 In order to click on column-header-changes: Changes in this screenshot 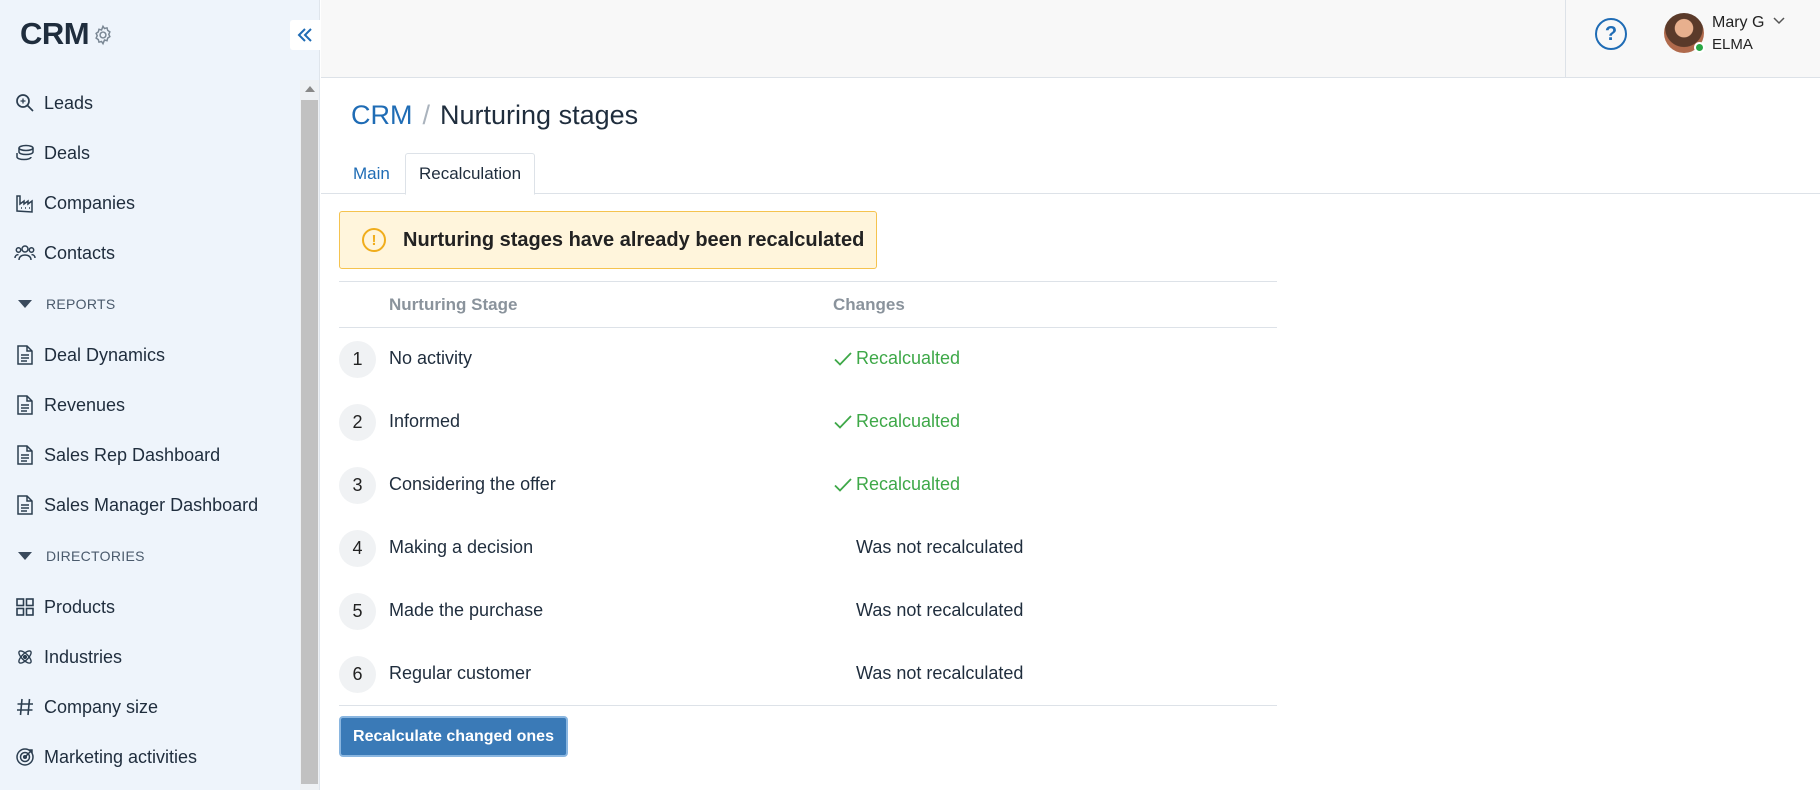, I will do `click(869, 304)`.